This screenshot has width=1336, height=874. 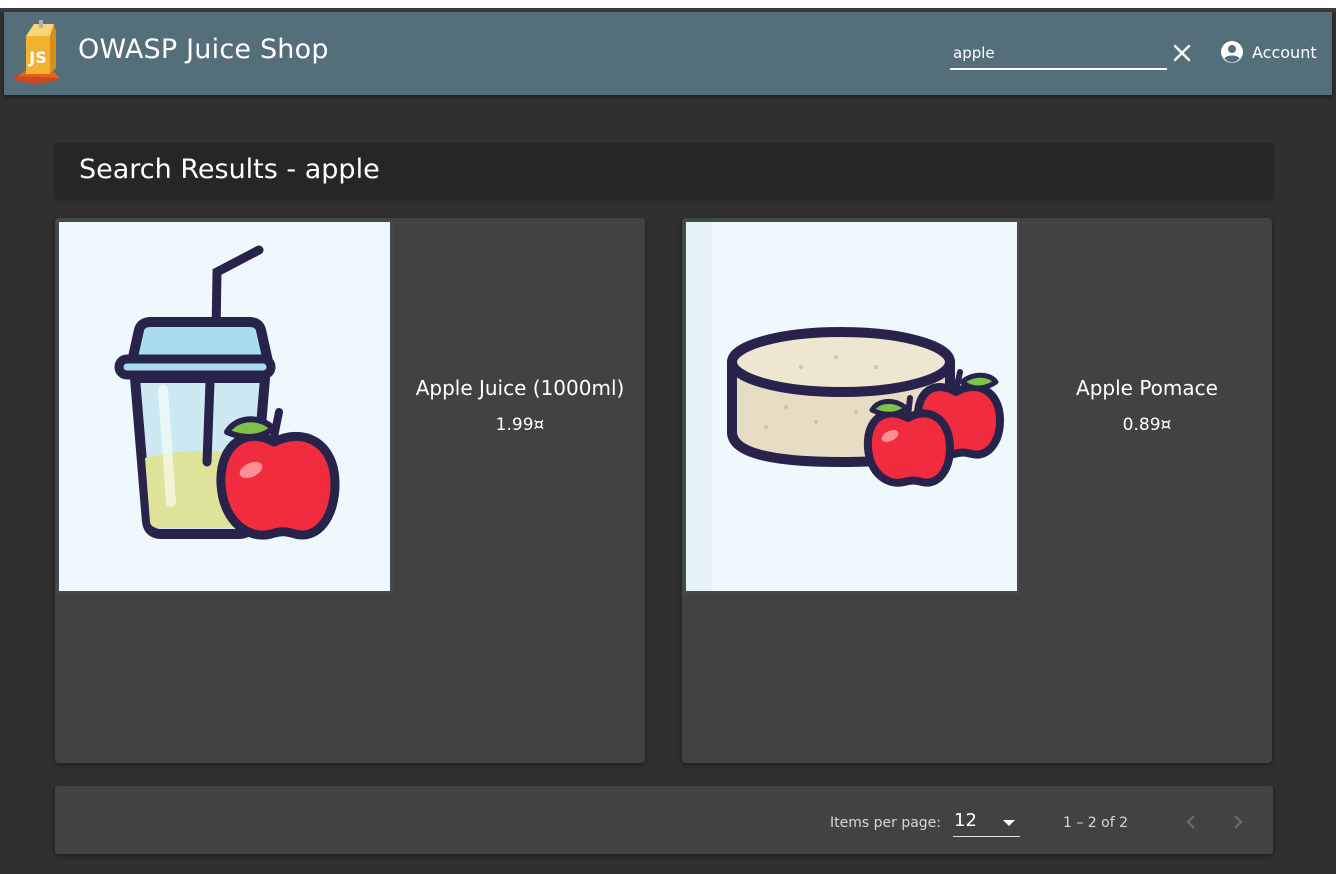 I want to click on items-per-page-value: 12, so click(x=965, y=820).